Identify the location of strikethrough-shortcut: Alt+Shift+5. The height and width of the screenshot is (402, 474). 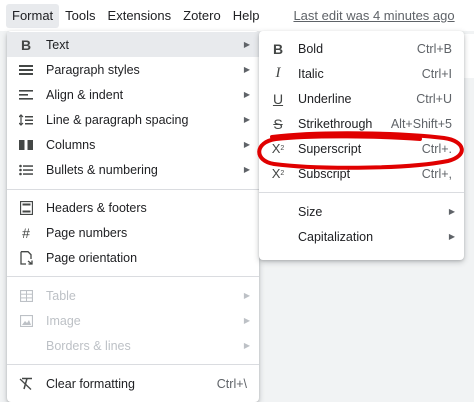
(421, 123).